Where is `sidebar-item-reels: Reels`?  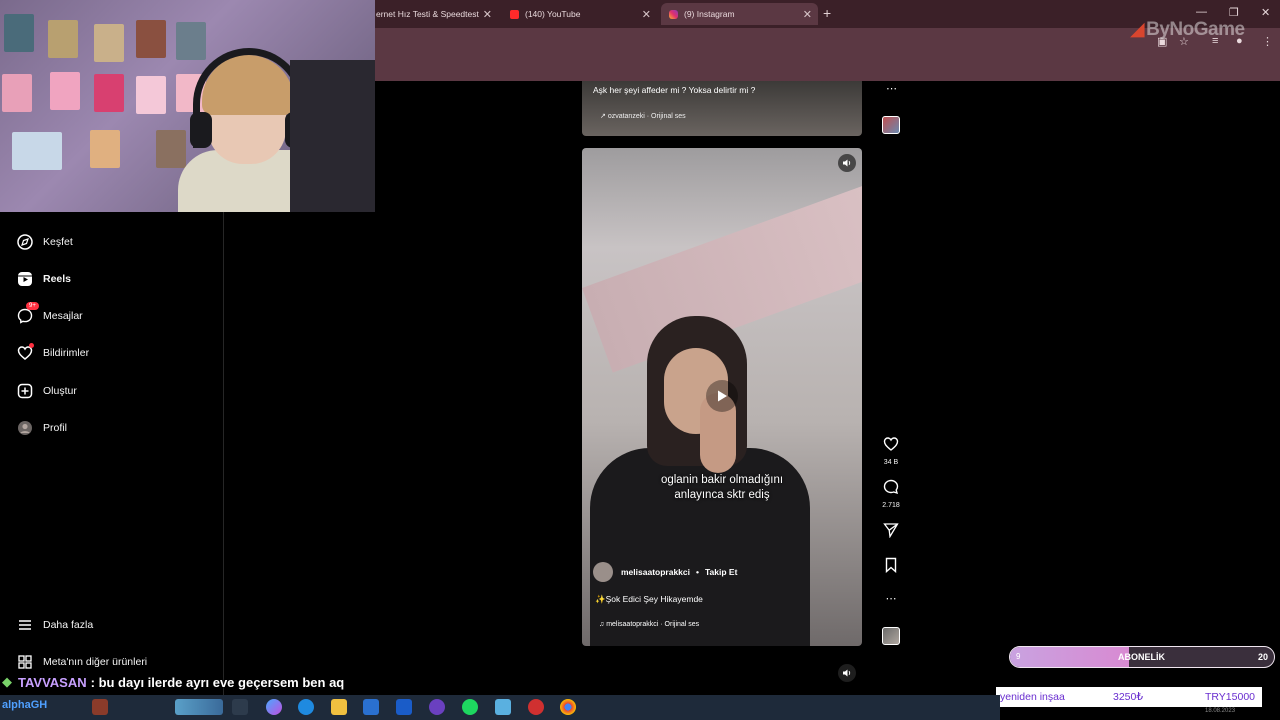 sidebar-item-reels: Reels is located at coordinates (43, 279).